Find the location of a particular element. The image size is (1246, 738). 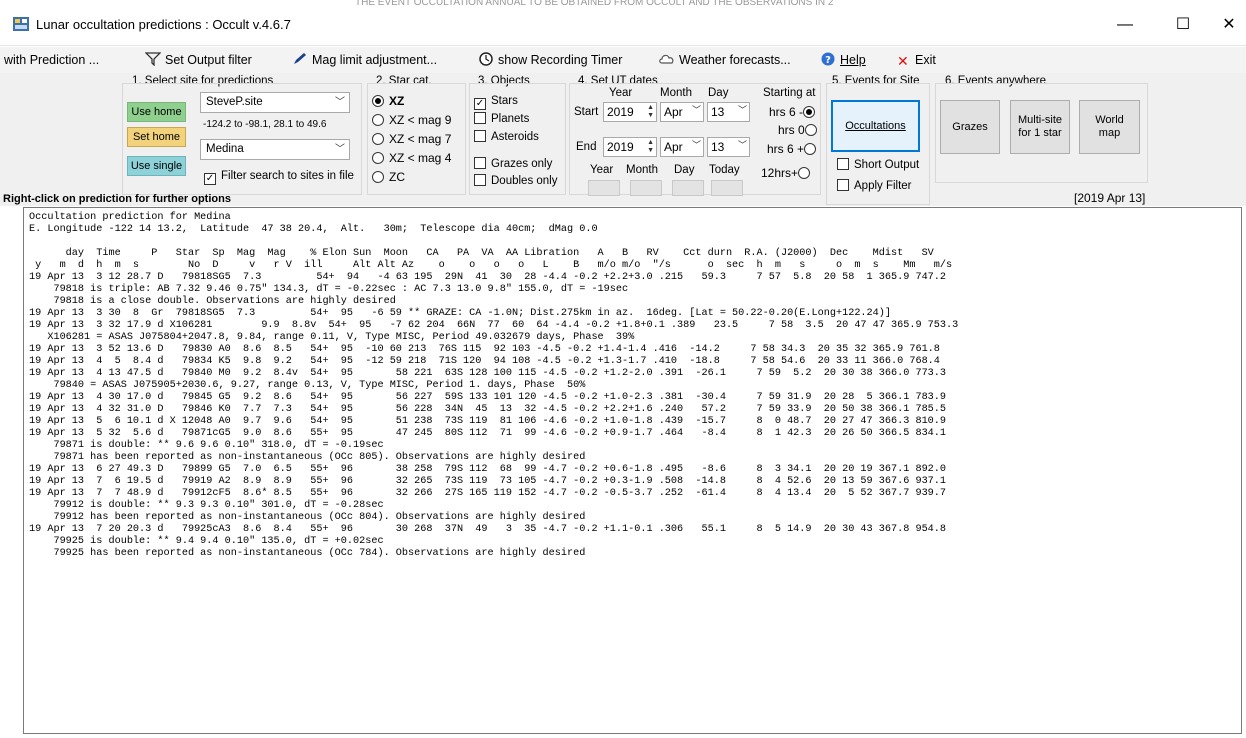

end-year-spinner: 2019 ▲ ▼ is located at coordinates (630, 147).